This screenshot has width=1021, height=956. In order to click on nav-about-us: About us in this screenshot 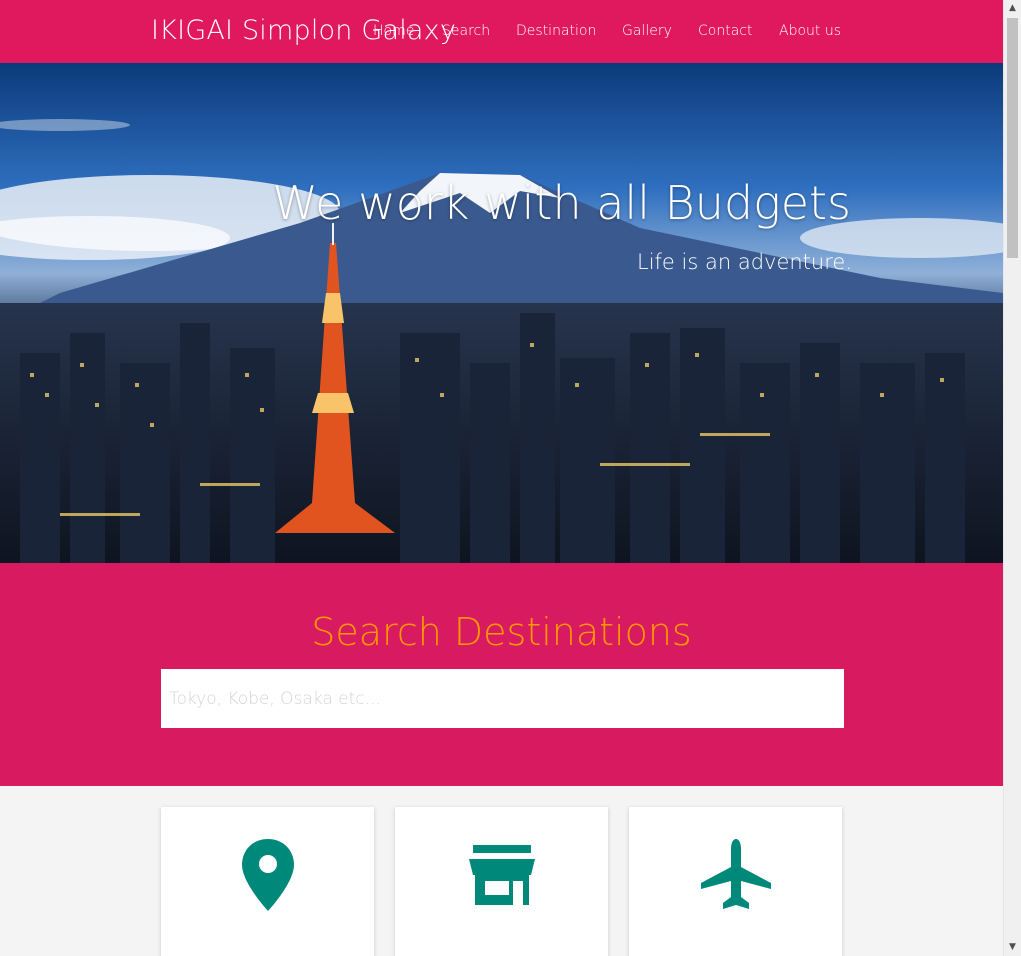, I will do `click(810, 31)`.